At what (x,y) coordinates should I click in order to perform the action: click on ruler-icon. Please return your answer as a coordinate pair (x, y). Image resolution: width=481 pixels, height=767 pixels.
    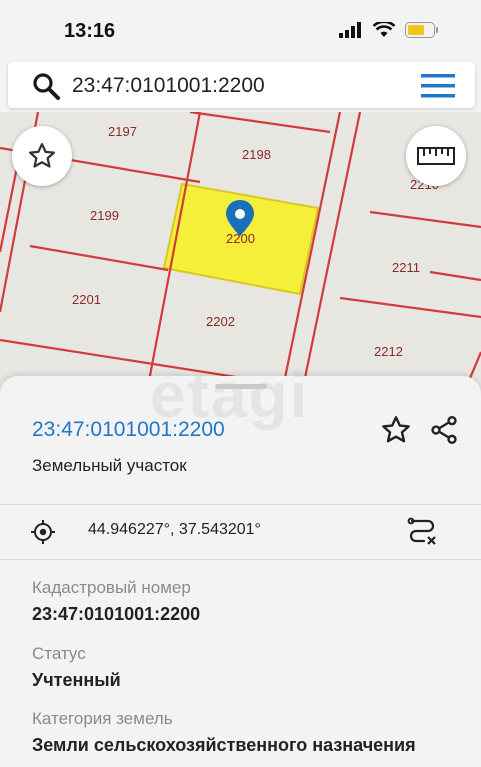
    Looking at the image, I should click on (436, 156).